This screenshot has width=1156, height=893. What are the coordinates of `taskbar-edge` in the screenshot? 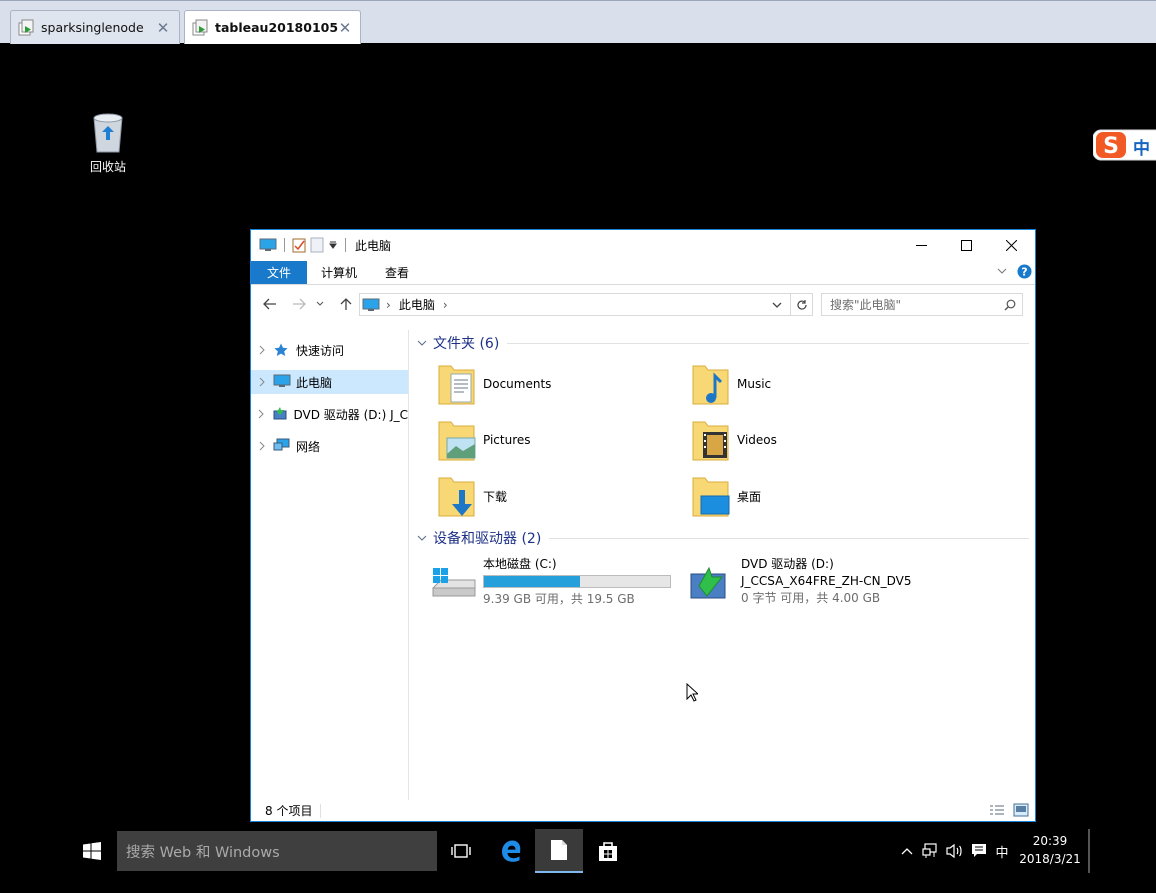 It's located at (511, 851).